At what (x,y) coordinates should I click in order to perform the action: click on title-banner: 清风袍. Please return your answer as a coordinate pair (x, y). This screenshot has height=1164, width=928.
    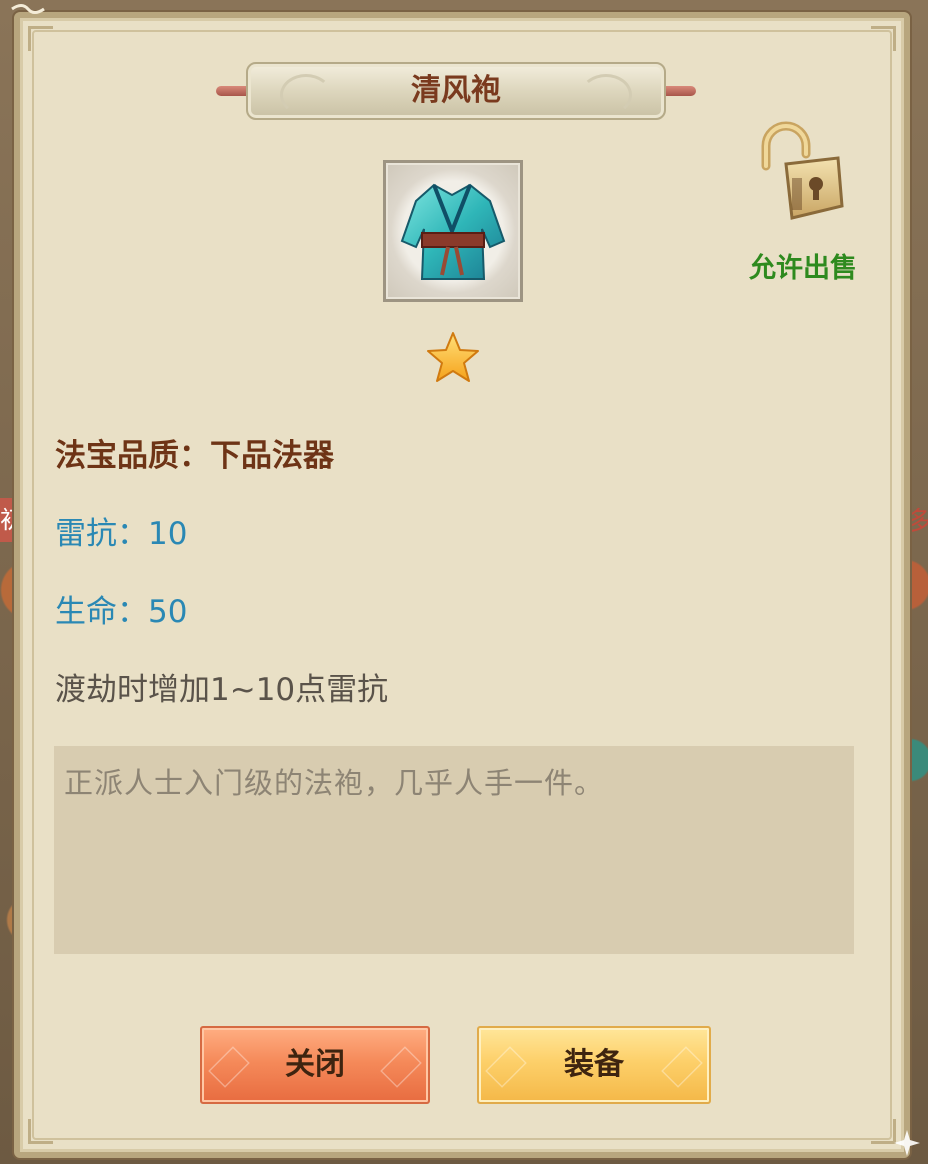
    Looking at the image, I should click on (456, 91).